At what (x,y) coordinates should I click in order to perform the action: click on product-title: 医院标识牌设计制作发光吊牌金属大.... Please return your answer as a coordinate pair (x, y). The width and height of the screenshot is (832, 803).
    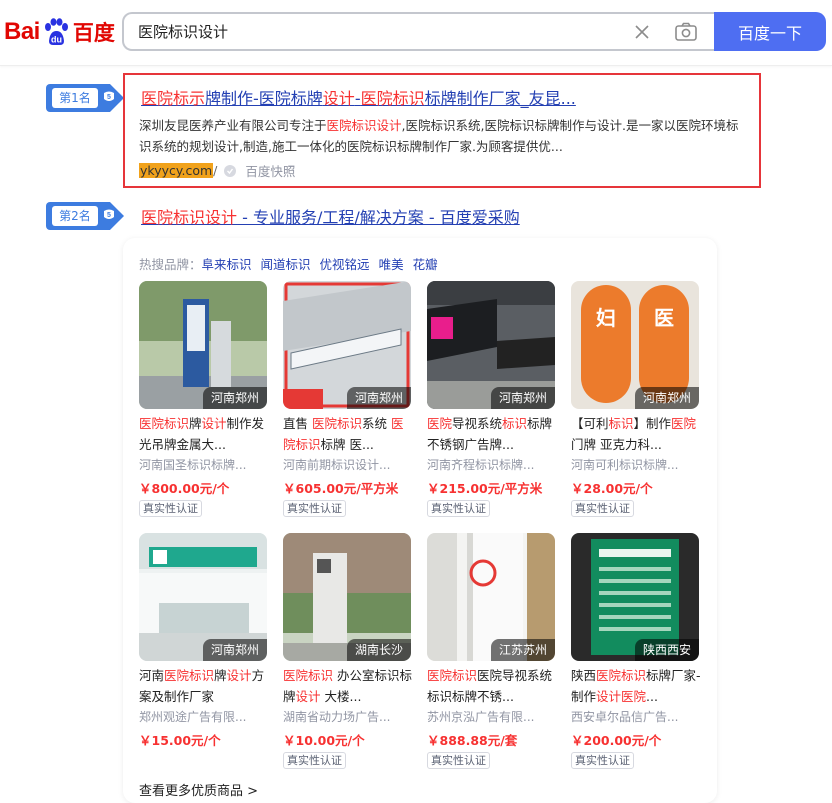
    Looking at the image, I should click on (204, 434).